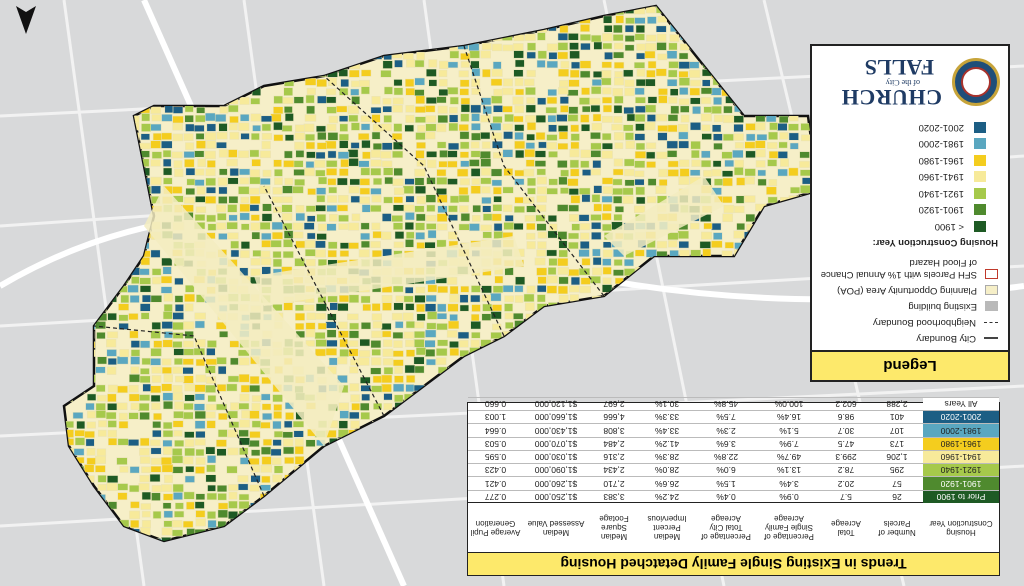 The width and height of the screenshot is (1024, 586). Describe the element at coordinates (789, 417) in the screenshot. I see `table-cell: 16.4%` at that location.